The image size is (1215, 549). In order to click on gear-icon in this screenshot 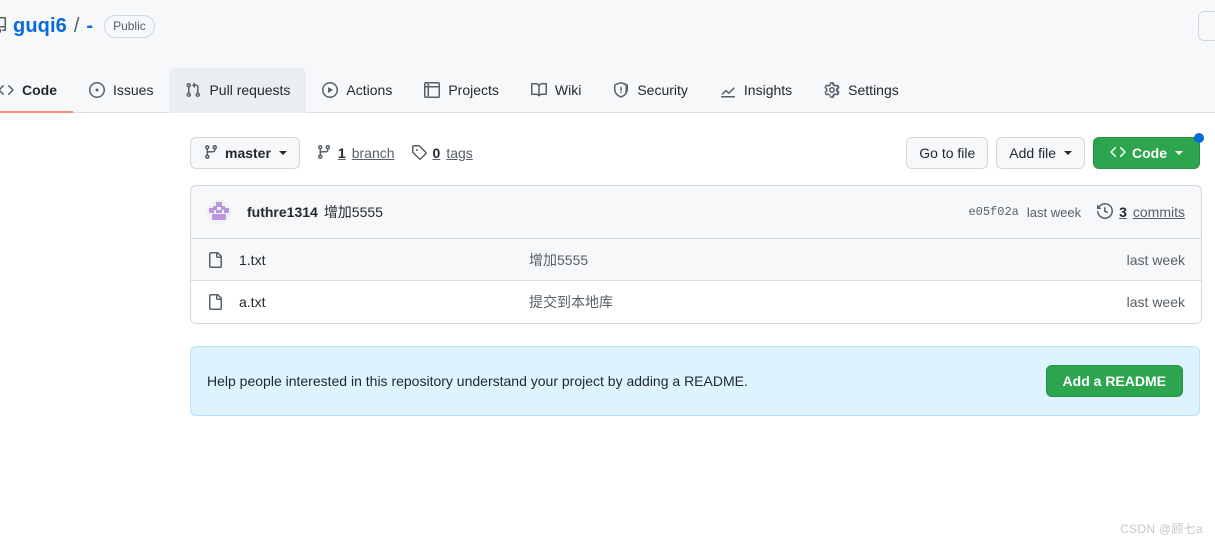, I will do `click(832, 89)`.